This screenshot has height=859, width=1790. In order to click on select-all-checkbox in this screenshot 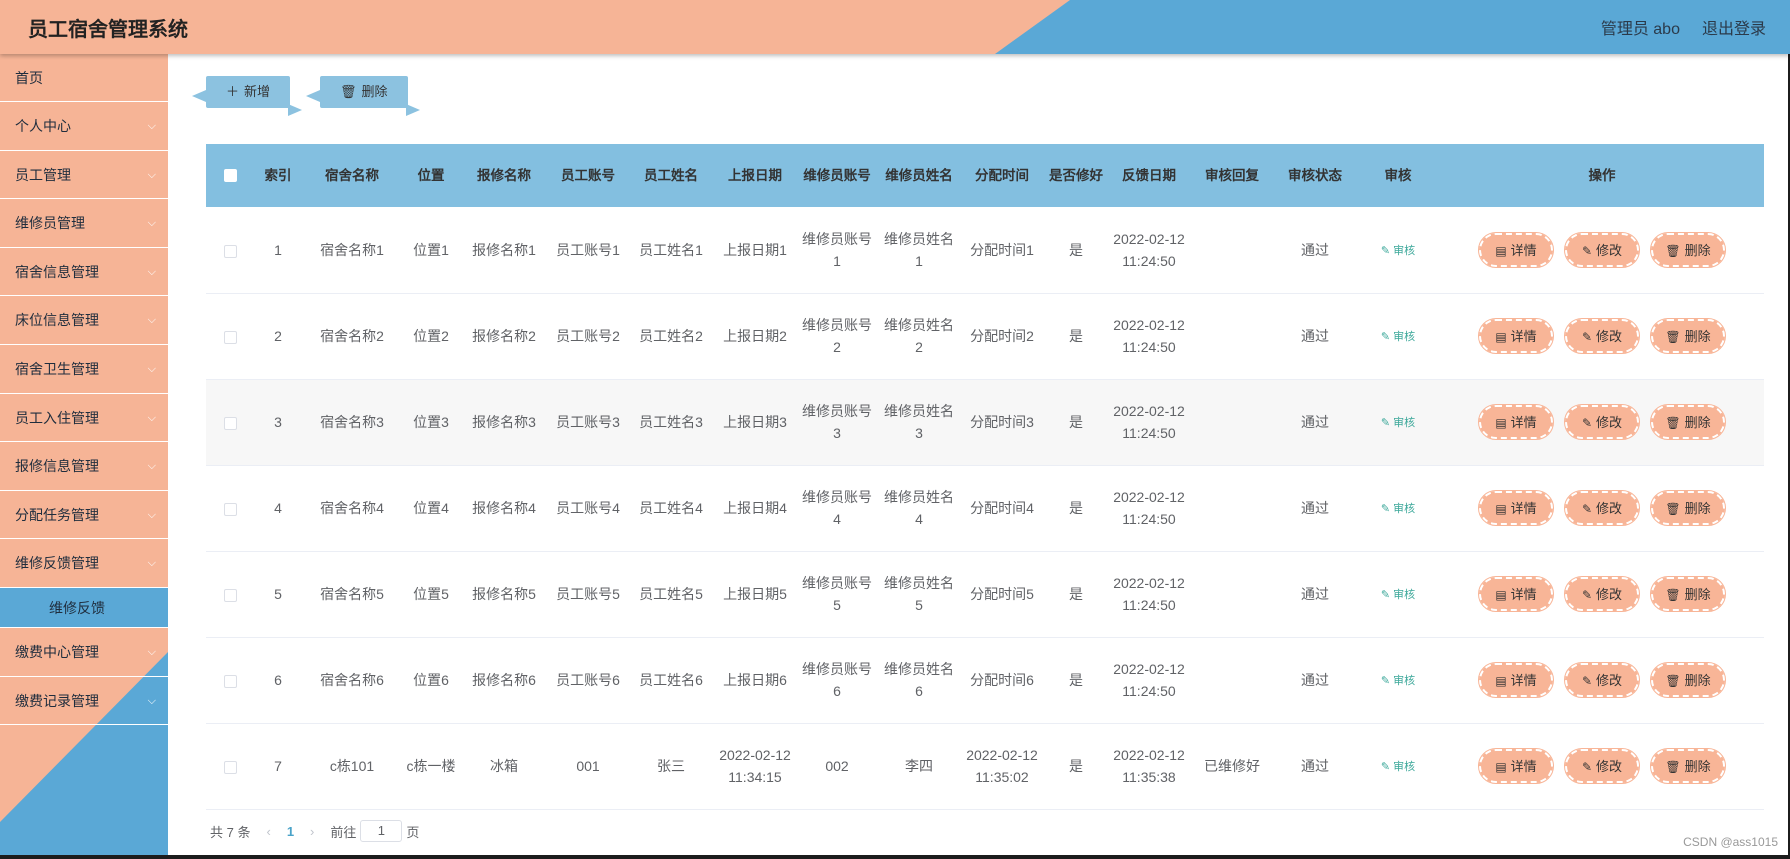, I will do `click(230, 176)`.